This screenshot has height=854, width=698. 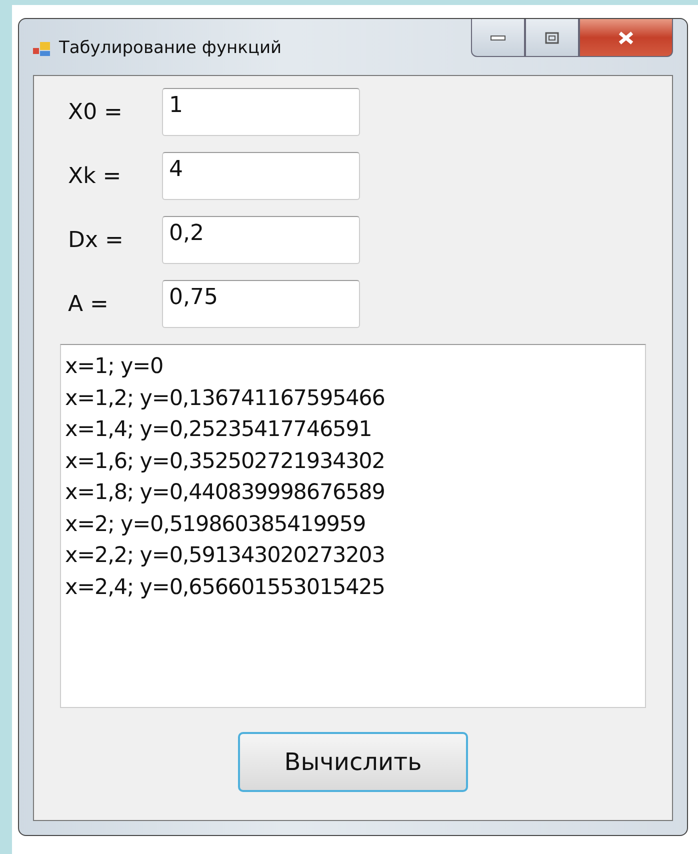 What do you see at coordinates (225, 462) in the screenshot?
I see `output-line: x=1,6; y=0,352502721934302` at bounding box center [225, 462].